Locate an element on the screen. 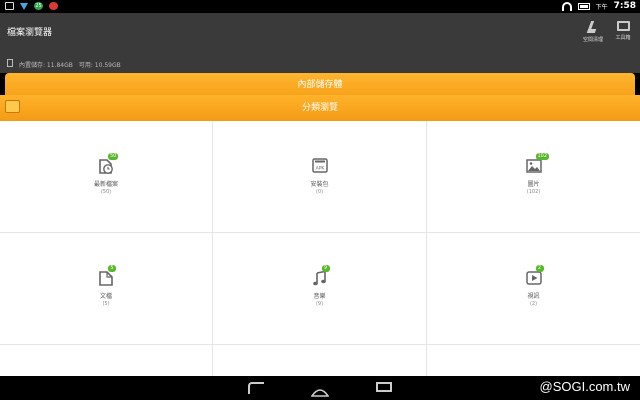 The height and width of the screenshot is (400, 640). video-icon: 2 is located at coordinates (534, 276).